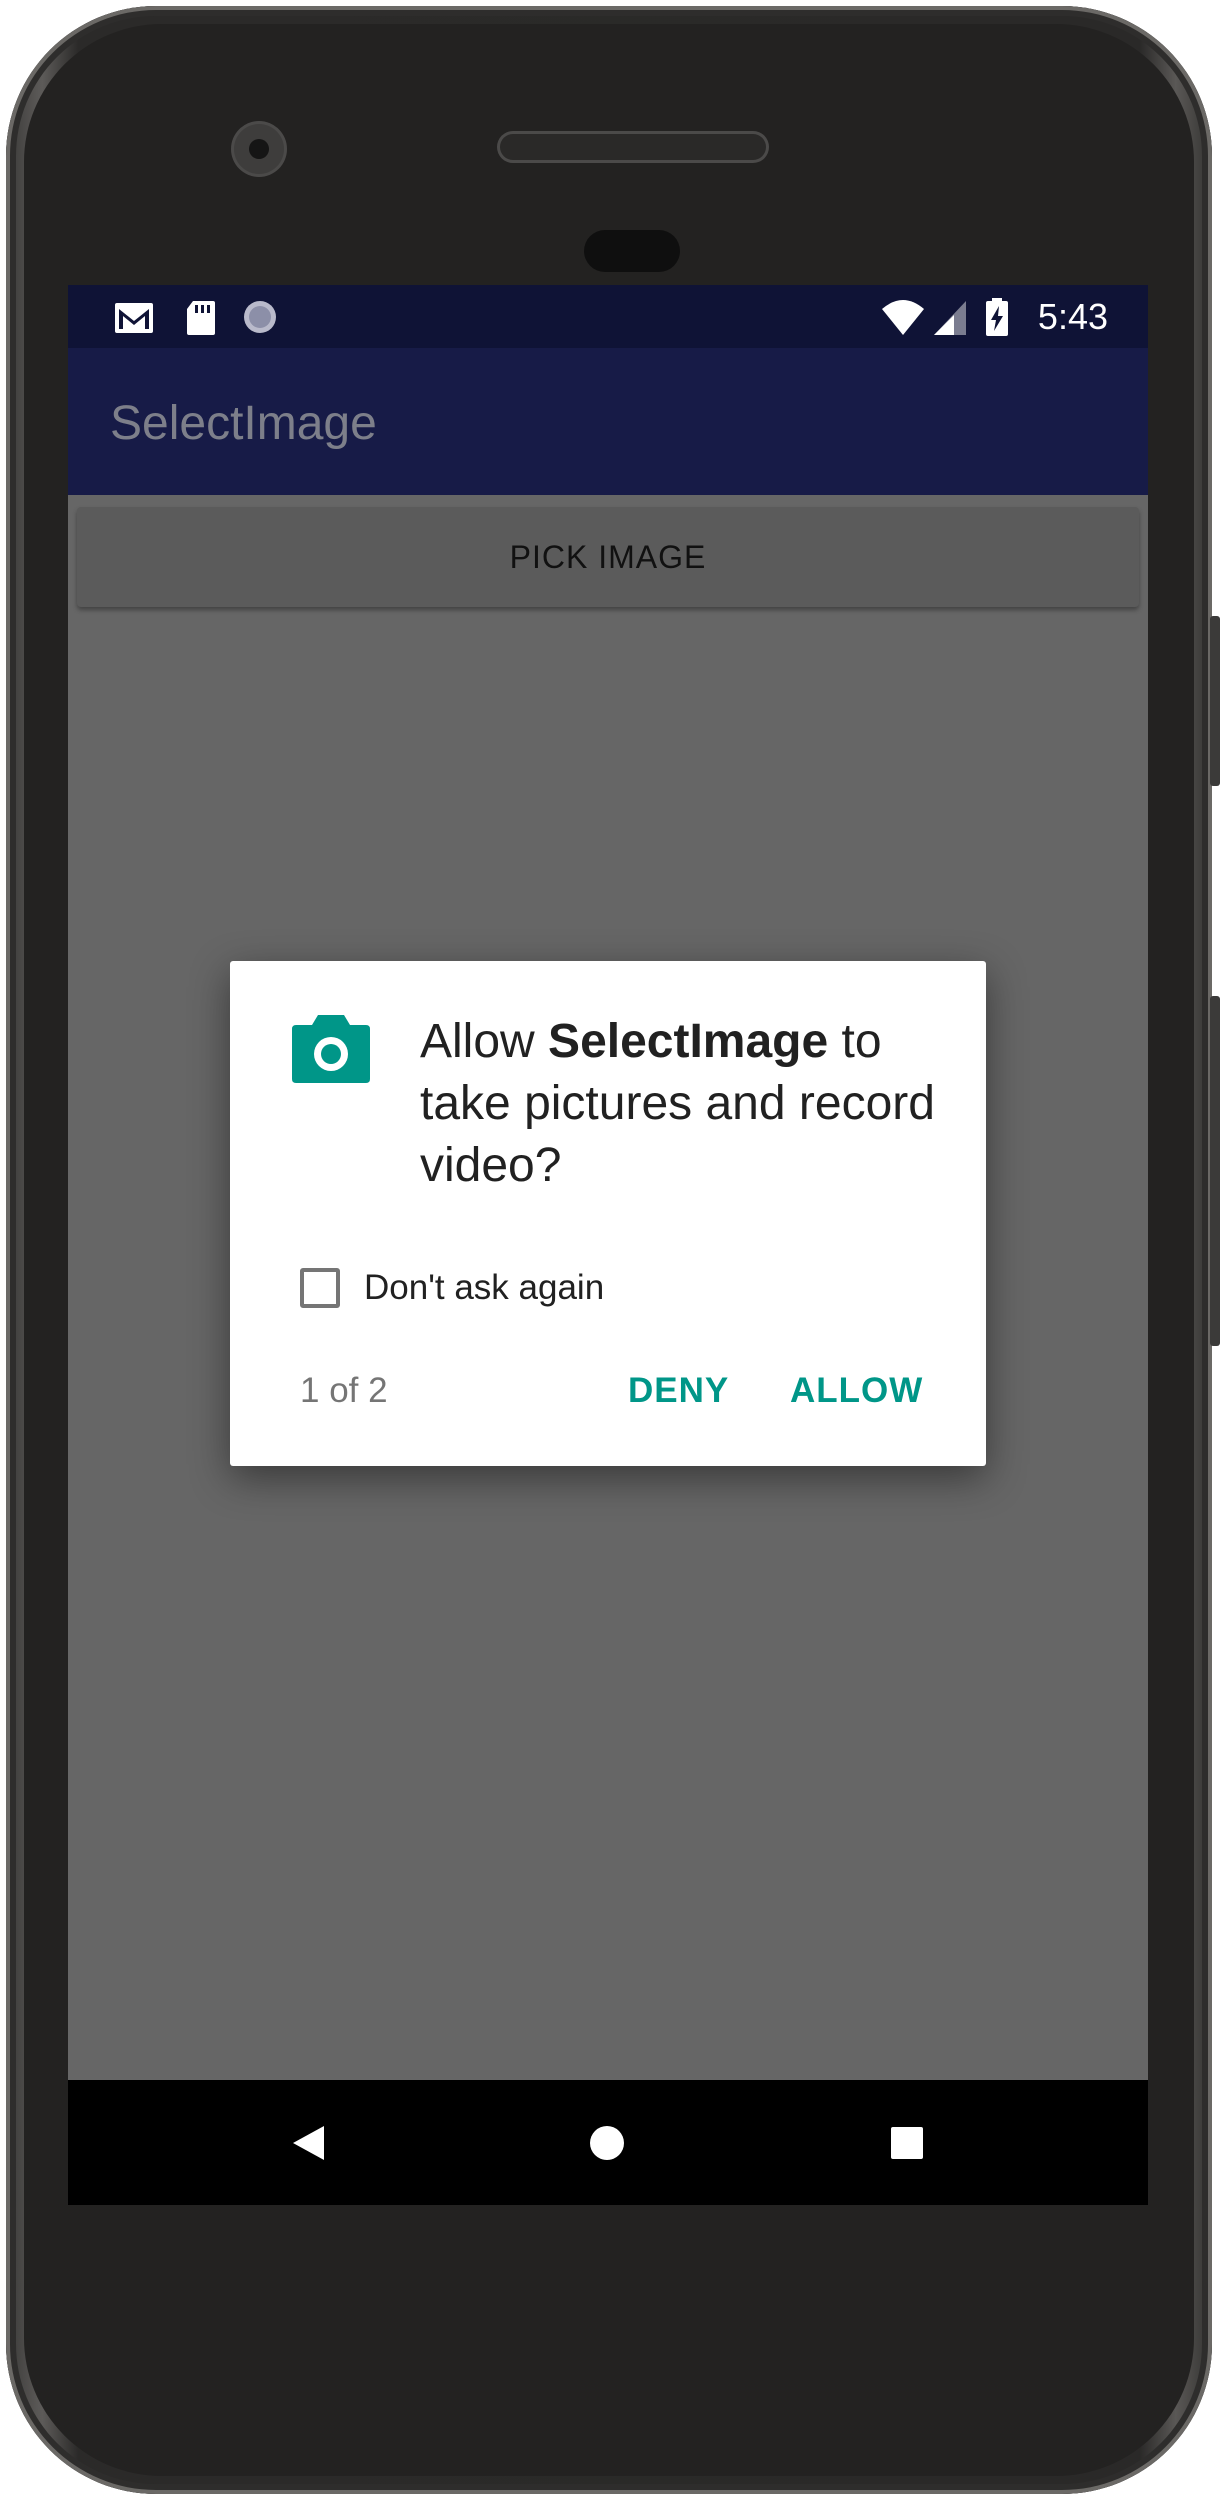 Image resolution: width=1226 pixels, height=2502 pixels. Describe the element at coordinates (308, 2143) in the screenshot. I see `back-icon` at that location.